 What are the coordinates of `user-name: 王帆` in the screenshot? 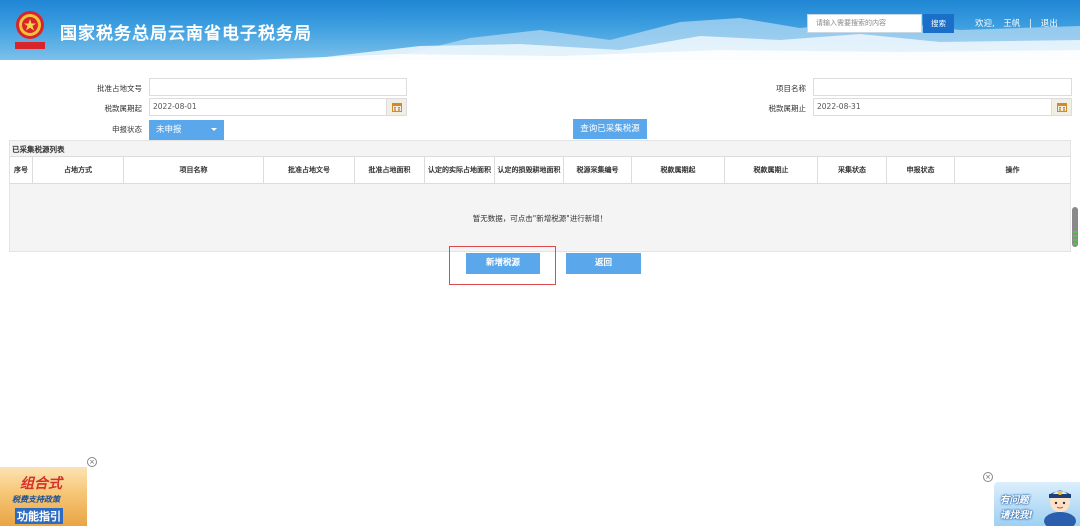 It's located at (1011, 24).